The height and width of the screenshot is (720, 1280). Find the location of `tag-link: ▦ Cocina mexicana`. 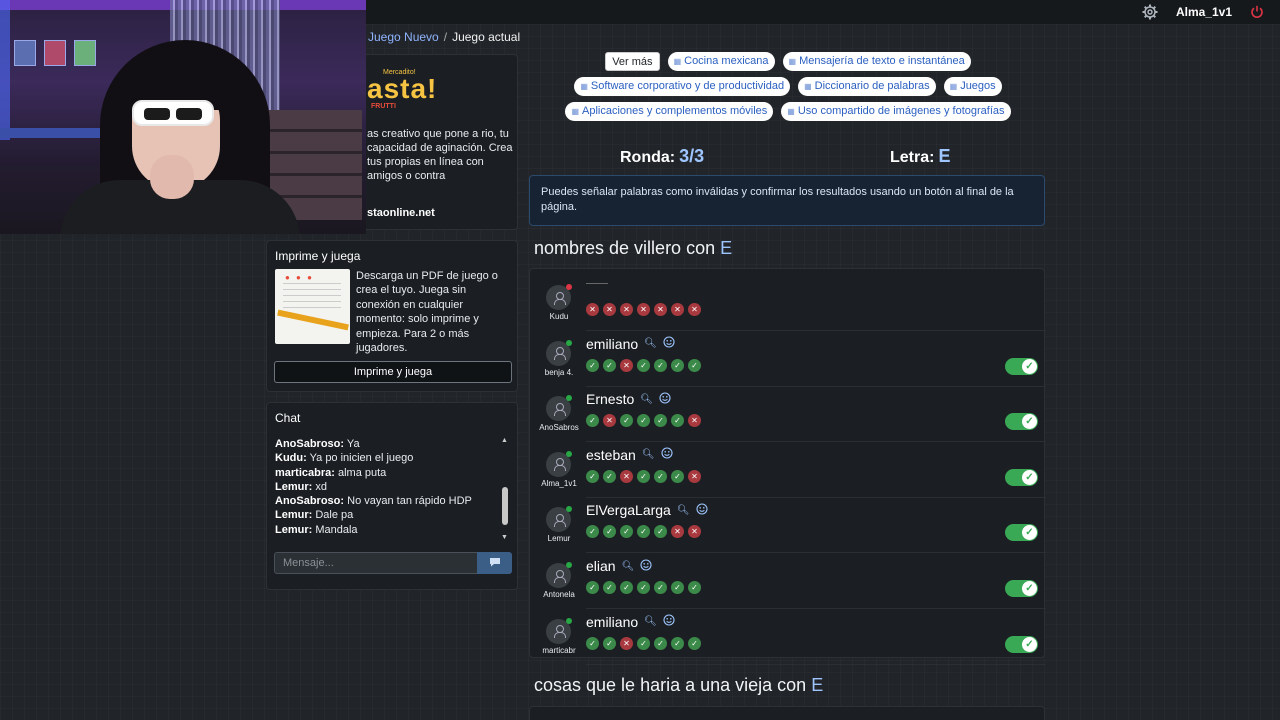

tag-link: ▦ Cocina mexicana is located at coordinates (721, 61).